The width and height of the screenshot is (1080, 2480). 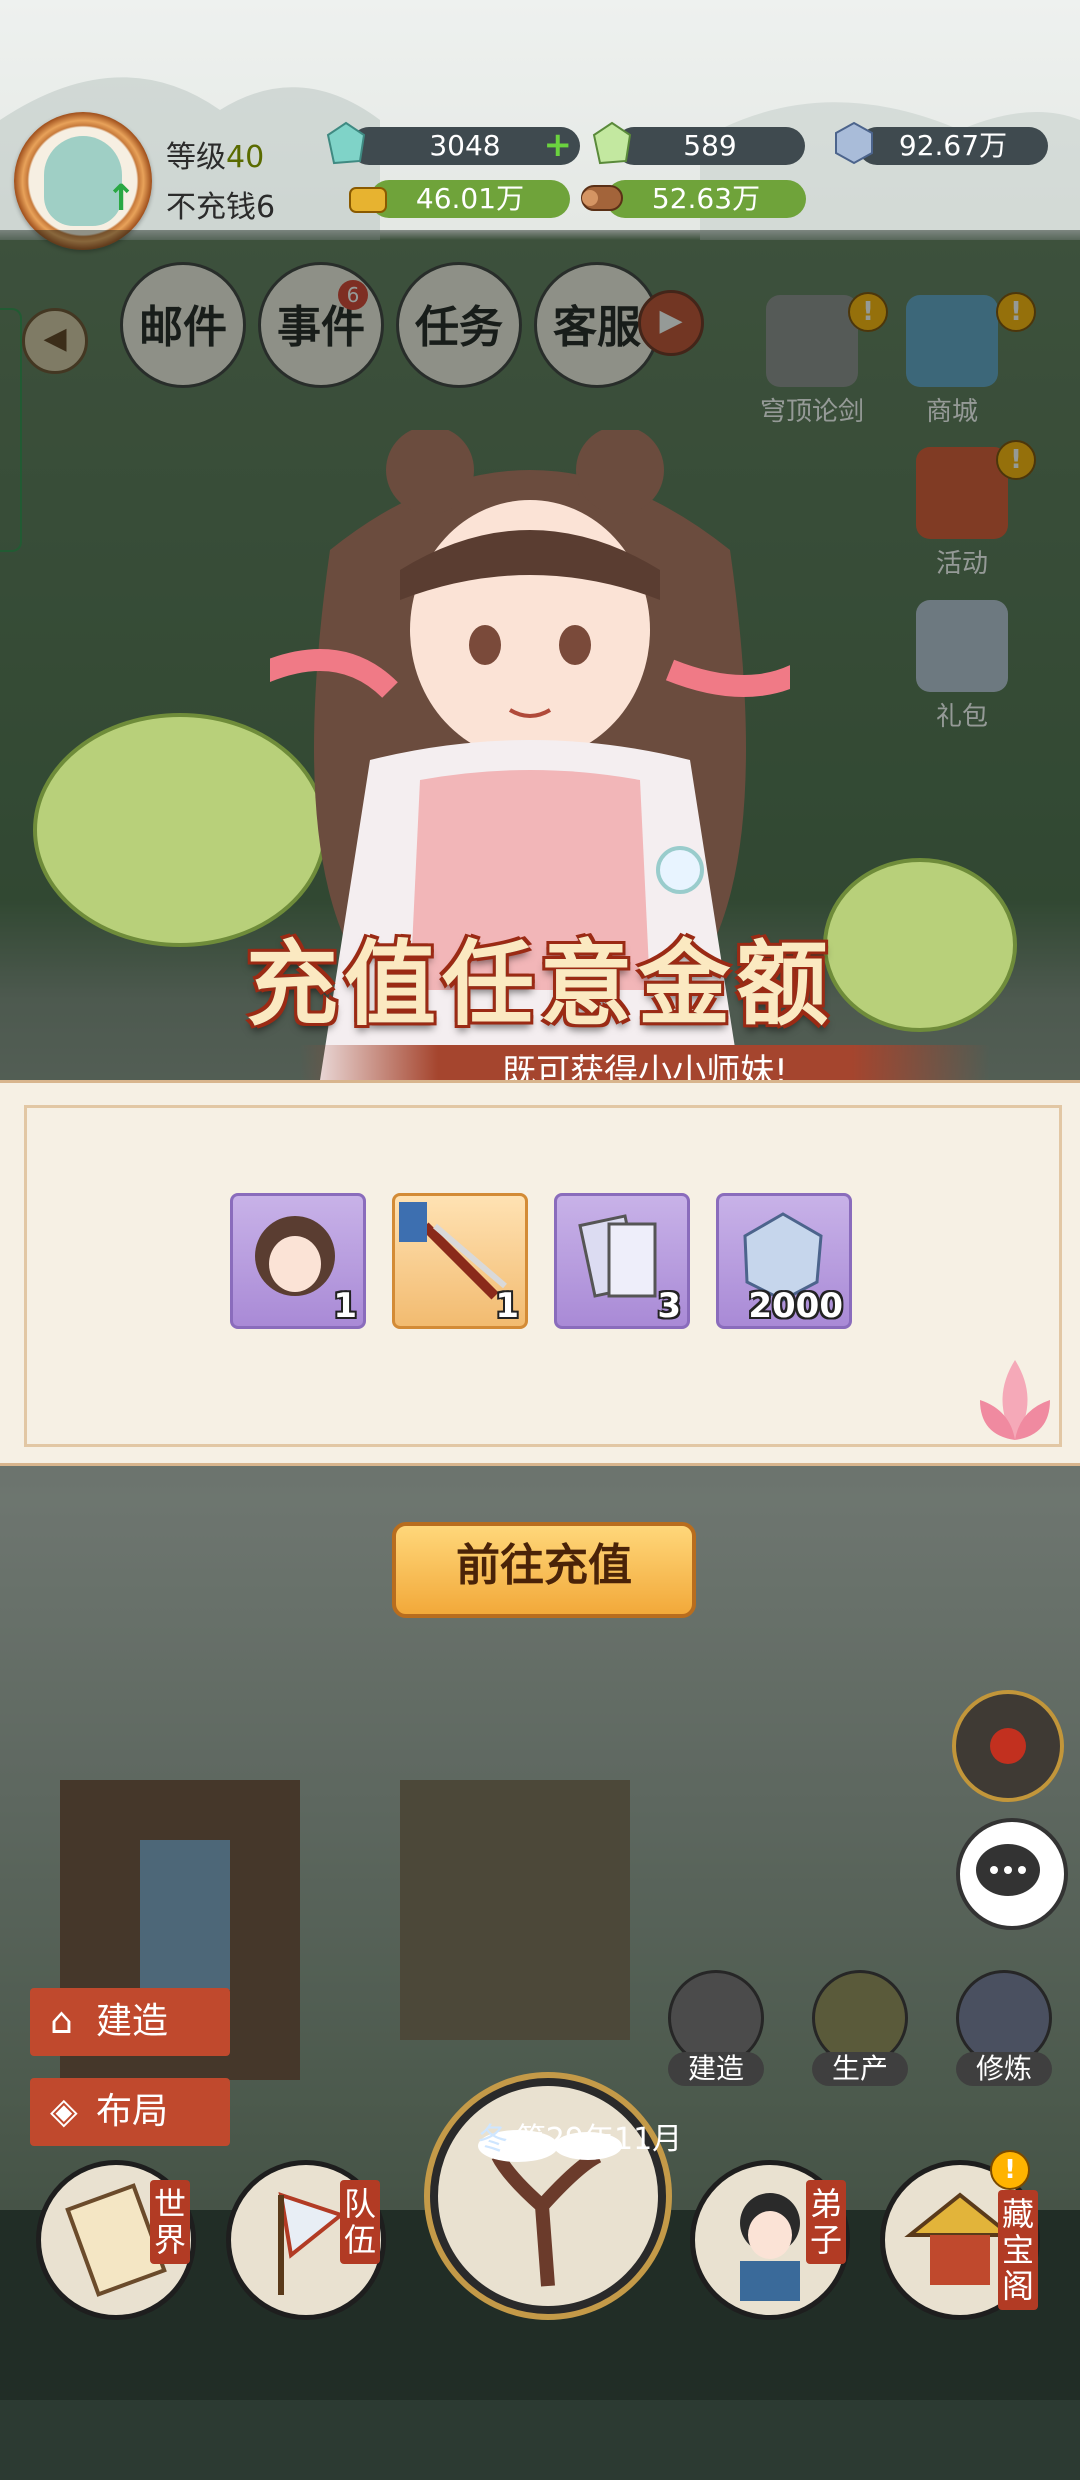 What do you see at coordinates (1018, 2250) in the screenshot?
I see `nav-treasure-label: 藏宝阁` at bounding box center [1018, 2250].